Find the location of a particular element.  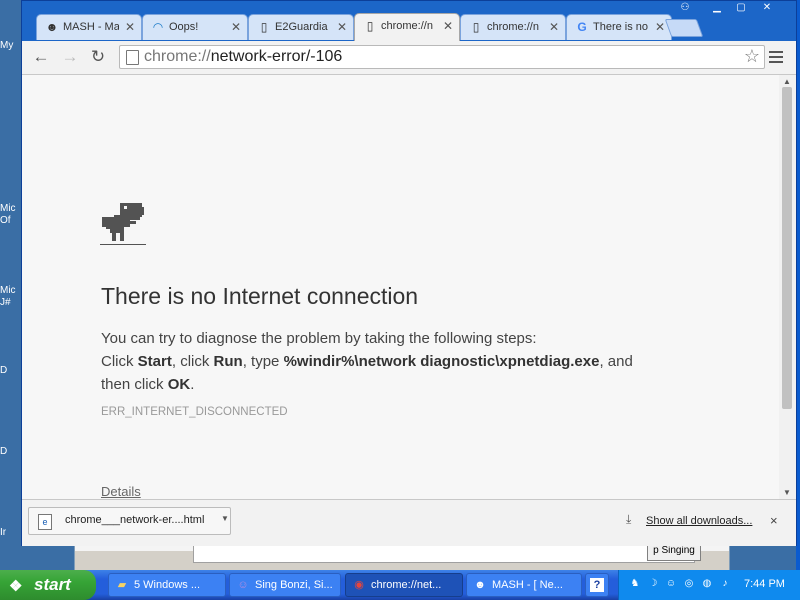

url-scheme: chrome:// is located at coordinates (177, 56).